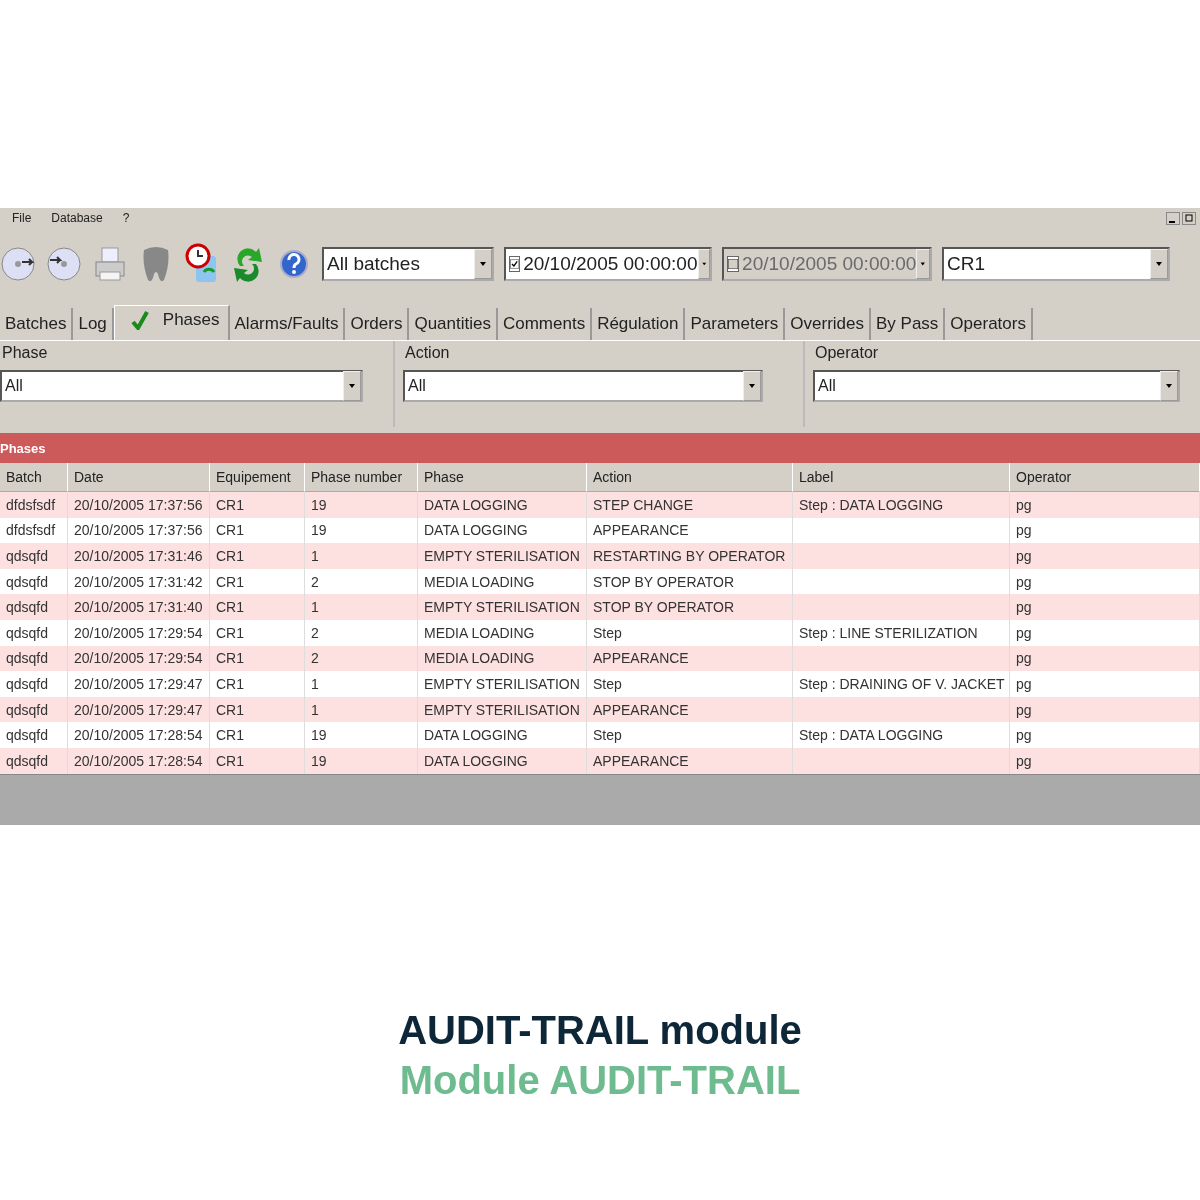 This screenshot has height=1200, width=1200. I want to click on column-header: Phase number, so click(361, 477).